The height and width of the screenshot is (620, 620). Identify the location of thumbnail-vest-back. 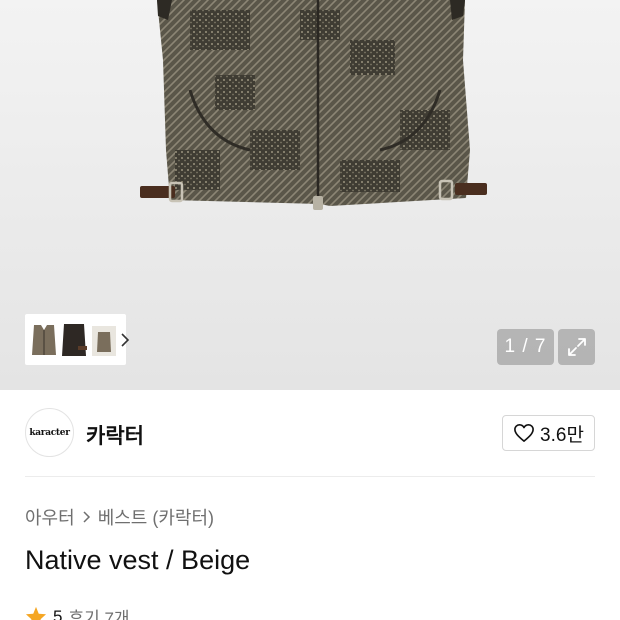
(74, 340).